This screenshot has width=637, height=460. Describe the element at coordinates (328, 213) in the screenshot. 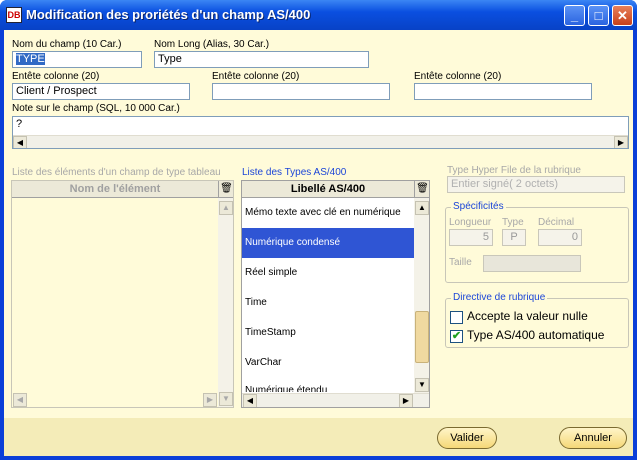

I see `list-item: Mémo texte avec clé en numérique` at that location.